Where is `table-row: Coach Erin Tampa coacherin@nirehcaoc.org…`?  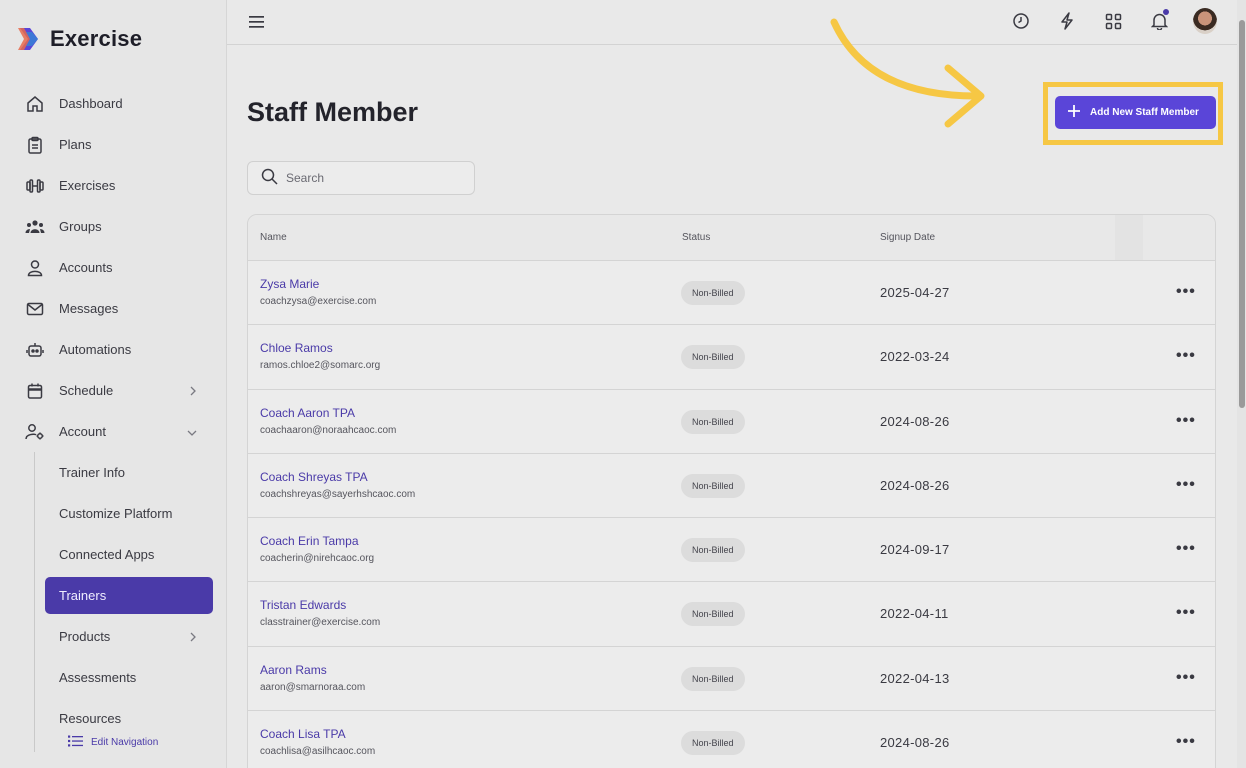 table-row: Coach Erin Tampa coacherin@nirehcaoc.org… is located at coordinates (731, 550).